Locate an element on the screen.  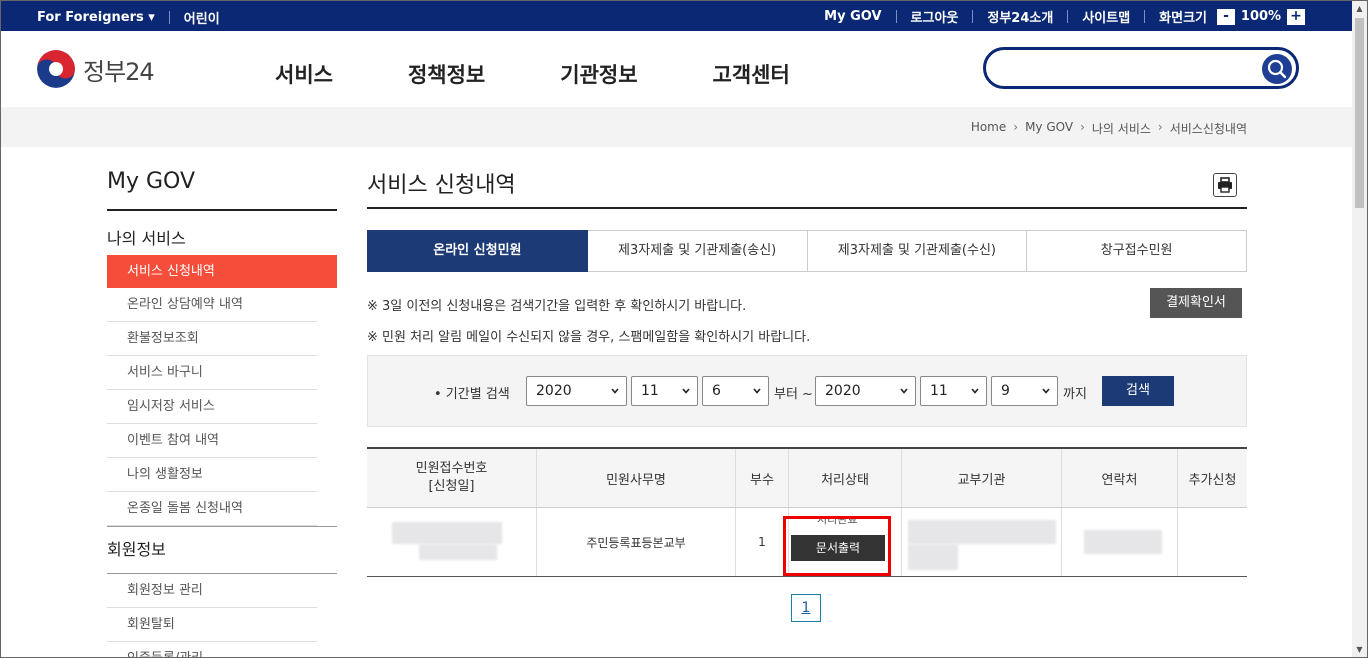
side-nav-section-my-services: 나의 서비스 is located at coordinates (222, 237).